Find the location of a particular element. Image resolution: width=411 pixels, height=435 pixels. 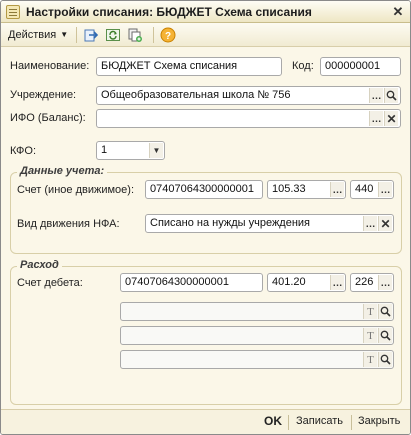

debit-kosgu-value: 226 is located at coordinates (364, 282).